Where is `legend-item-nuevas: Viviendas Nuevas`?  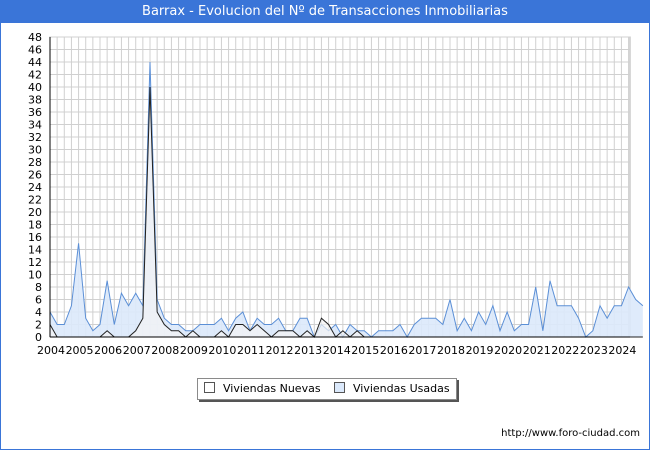 legend-item-nuevas: Viviendas Nuevas is located at coordinates (262, 389).